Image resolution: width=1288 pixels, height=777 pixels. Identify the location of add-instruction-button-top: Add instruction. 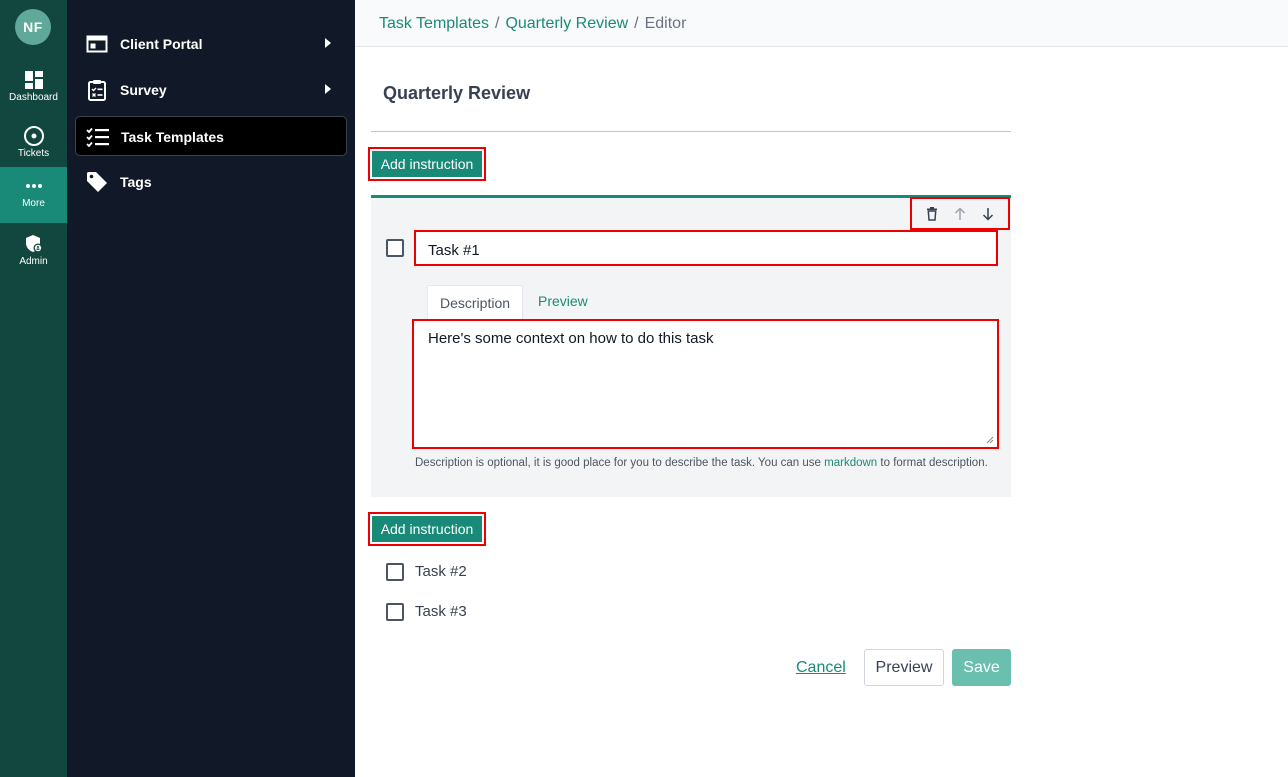
(427, 164).